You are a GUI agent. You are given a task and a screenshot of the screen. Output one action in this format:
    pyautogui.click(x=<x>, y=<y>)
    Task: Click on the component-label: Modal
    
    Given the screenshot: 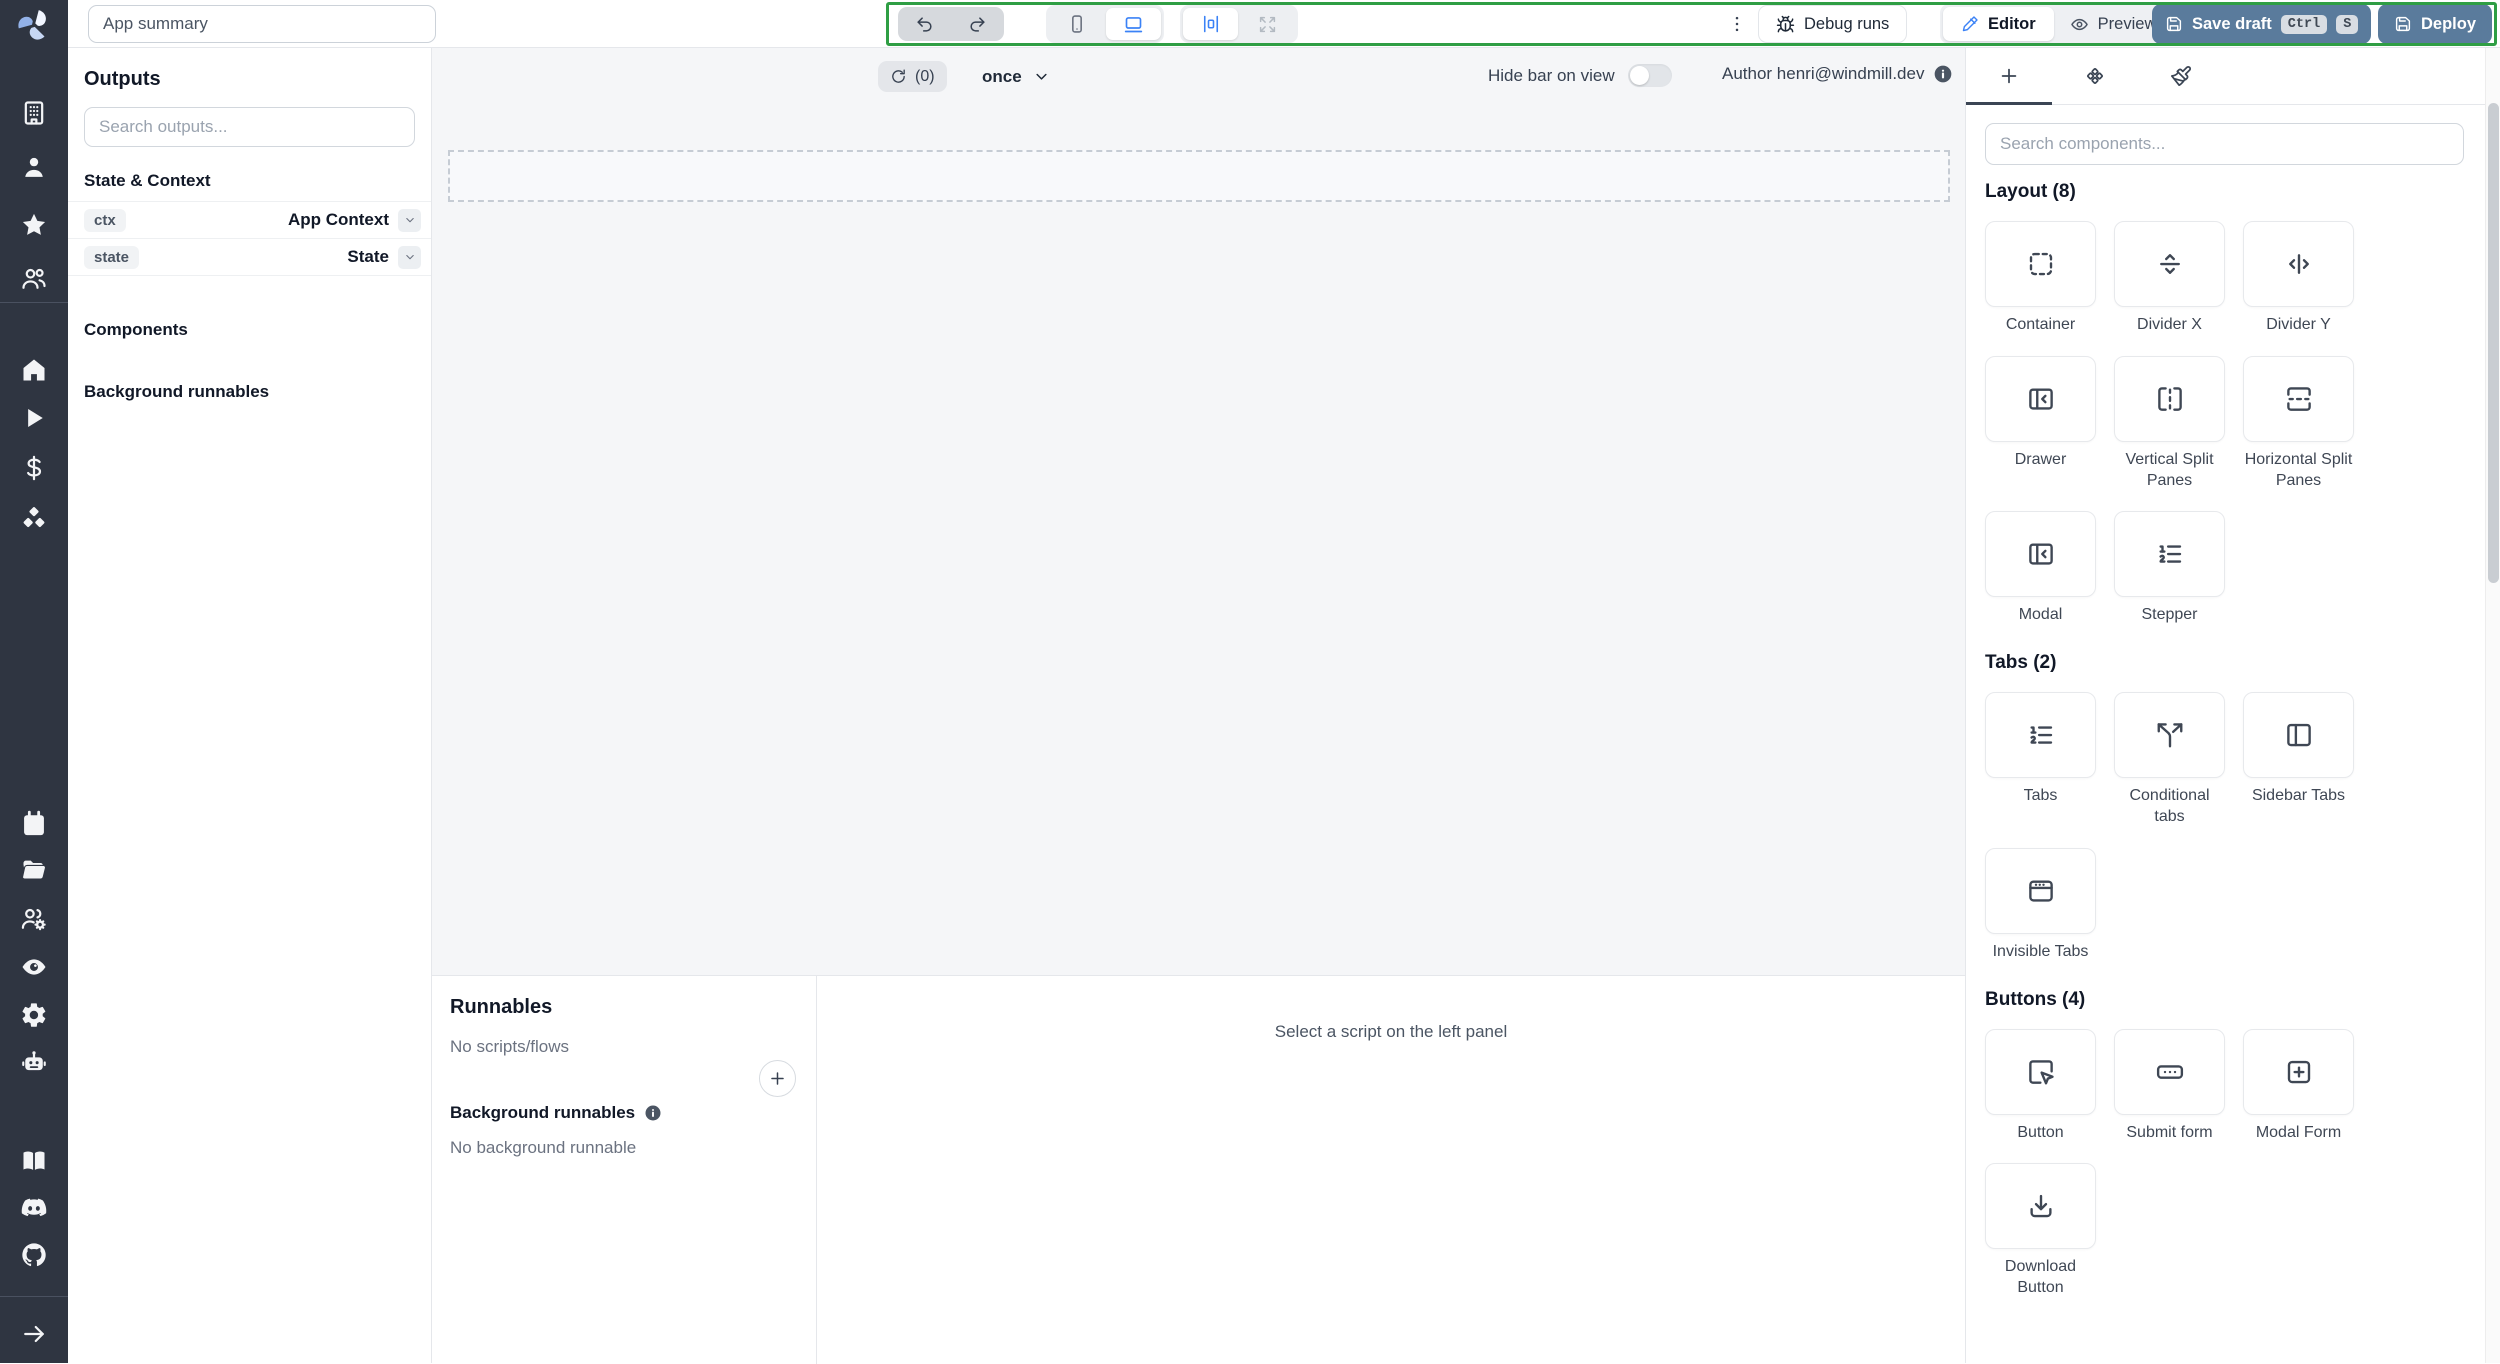 What is the action you would take?
    pyautogui.click(x=2040, y=615)
    